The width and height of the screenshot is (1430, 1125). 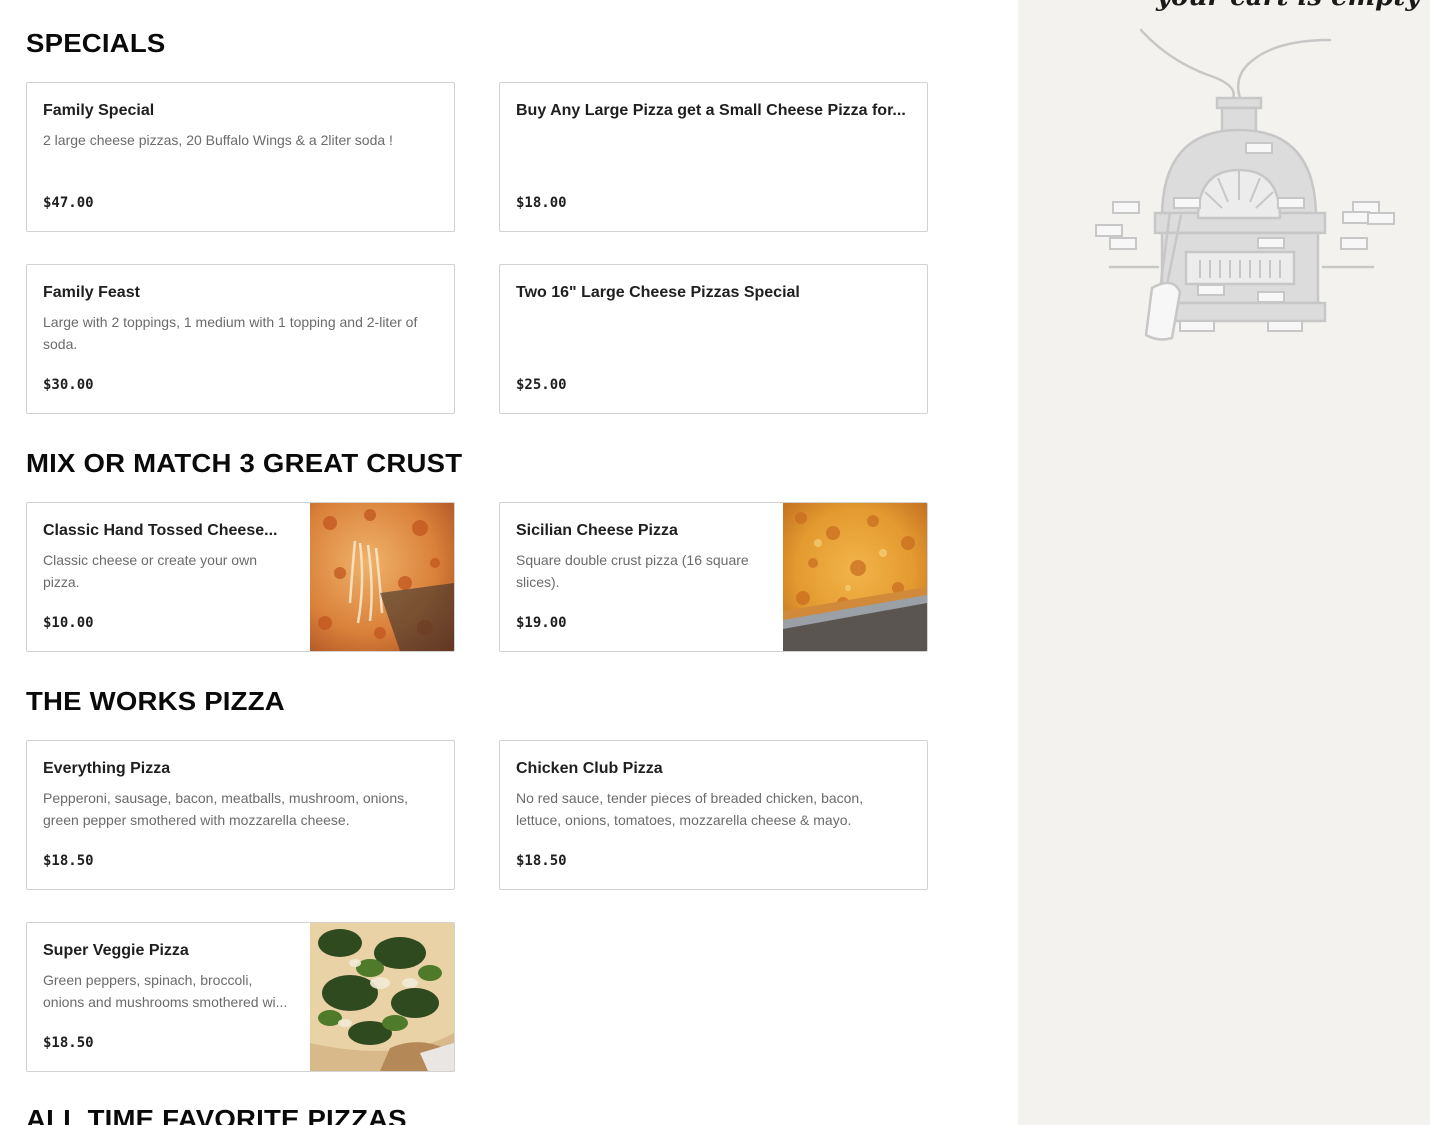 What do you see at coordinates (597, 530) in the screenshot?
I see `menu-item-name: Sicilian Cheese Pizza` at bounding box center [597, 530].